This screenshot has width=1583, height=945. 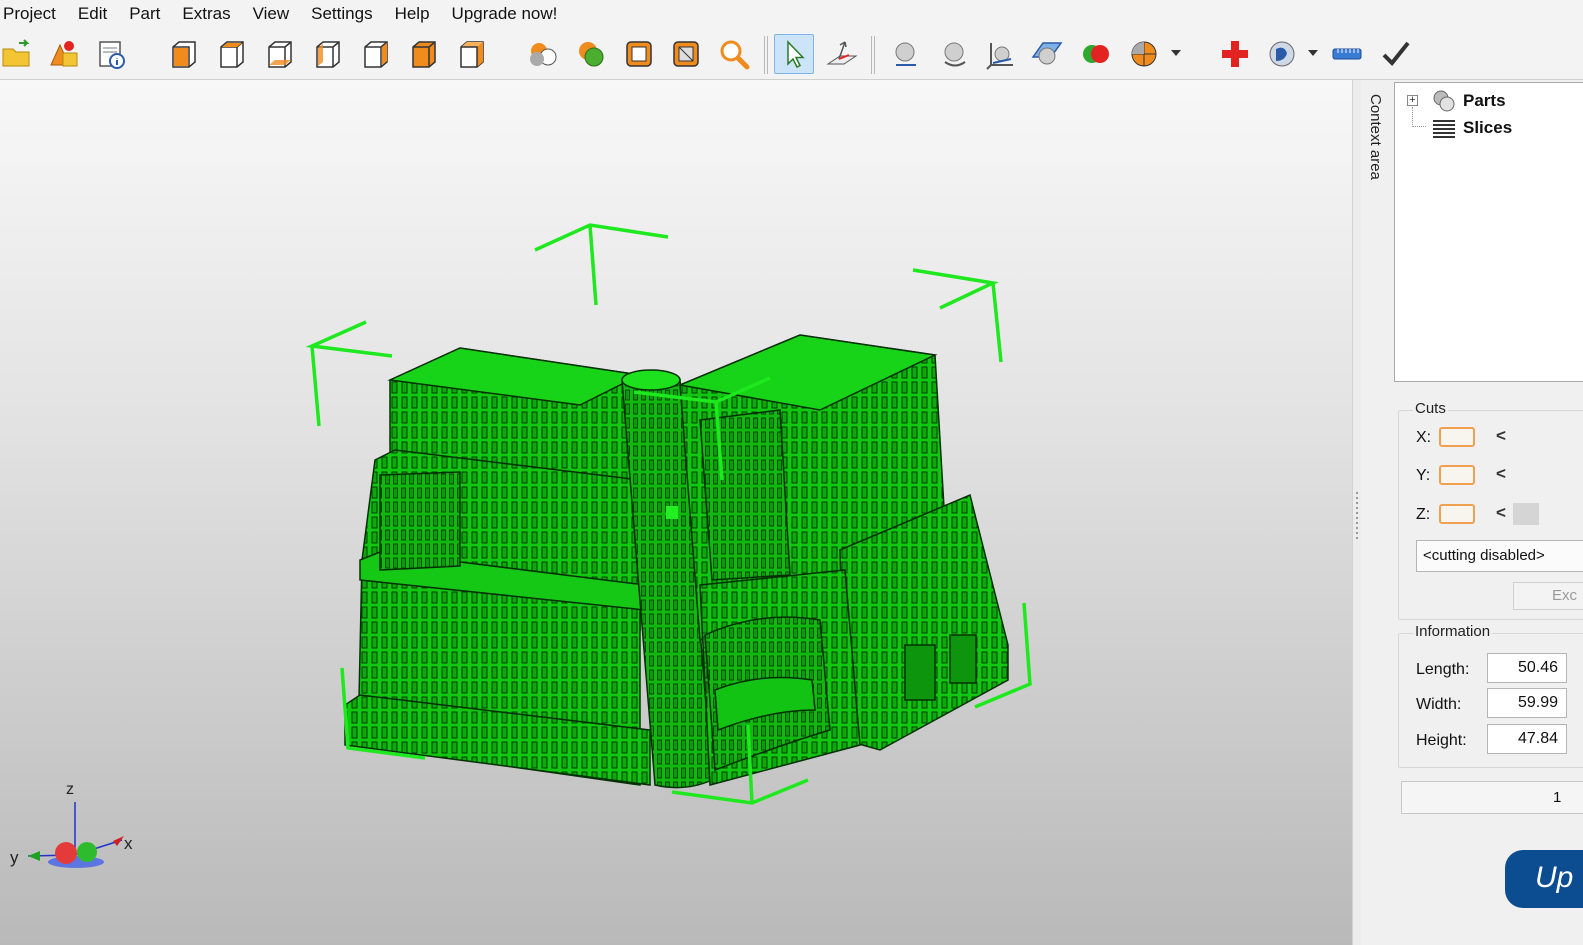 What do you see at coordinates (206, 14) in the screenshot?
I see `menu-extras: Extras` at bounding box center [206, 14].